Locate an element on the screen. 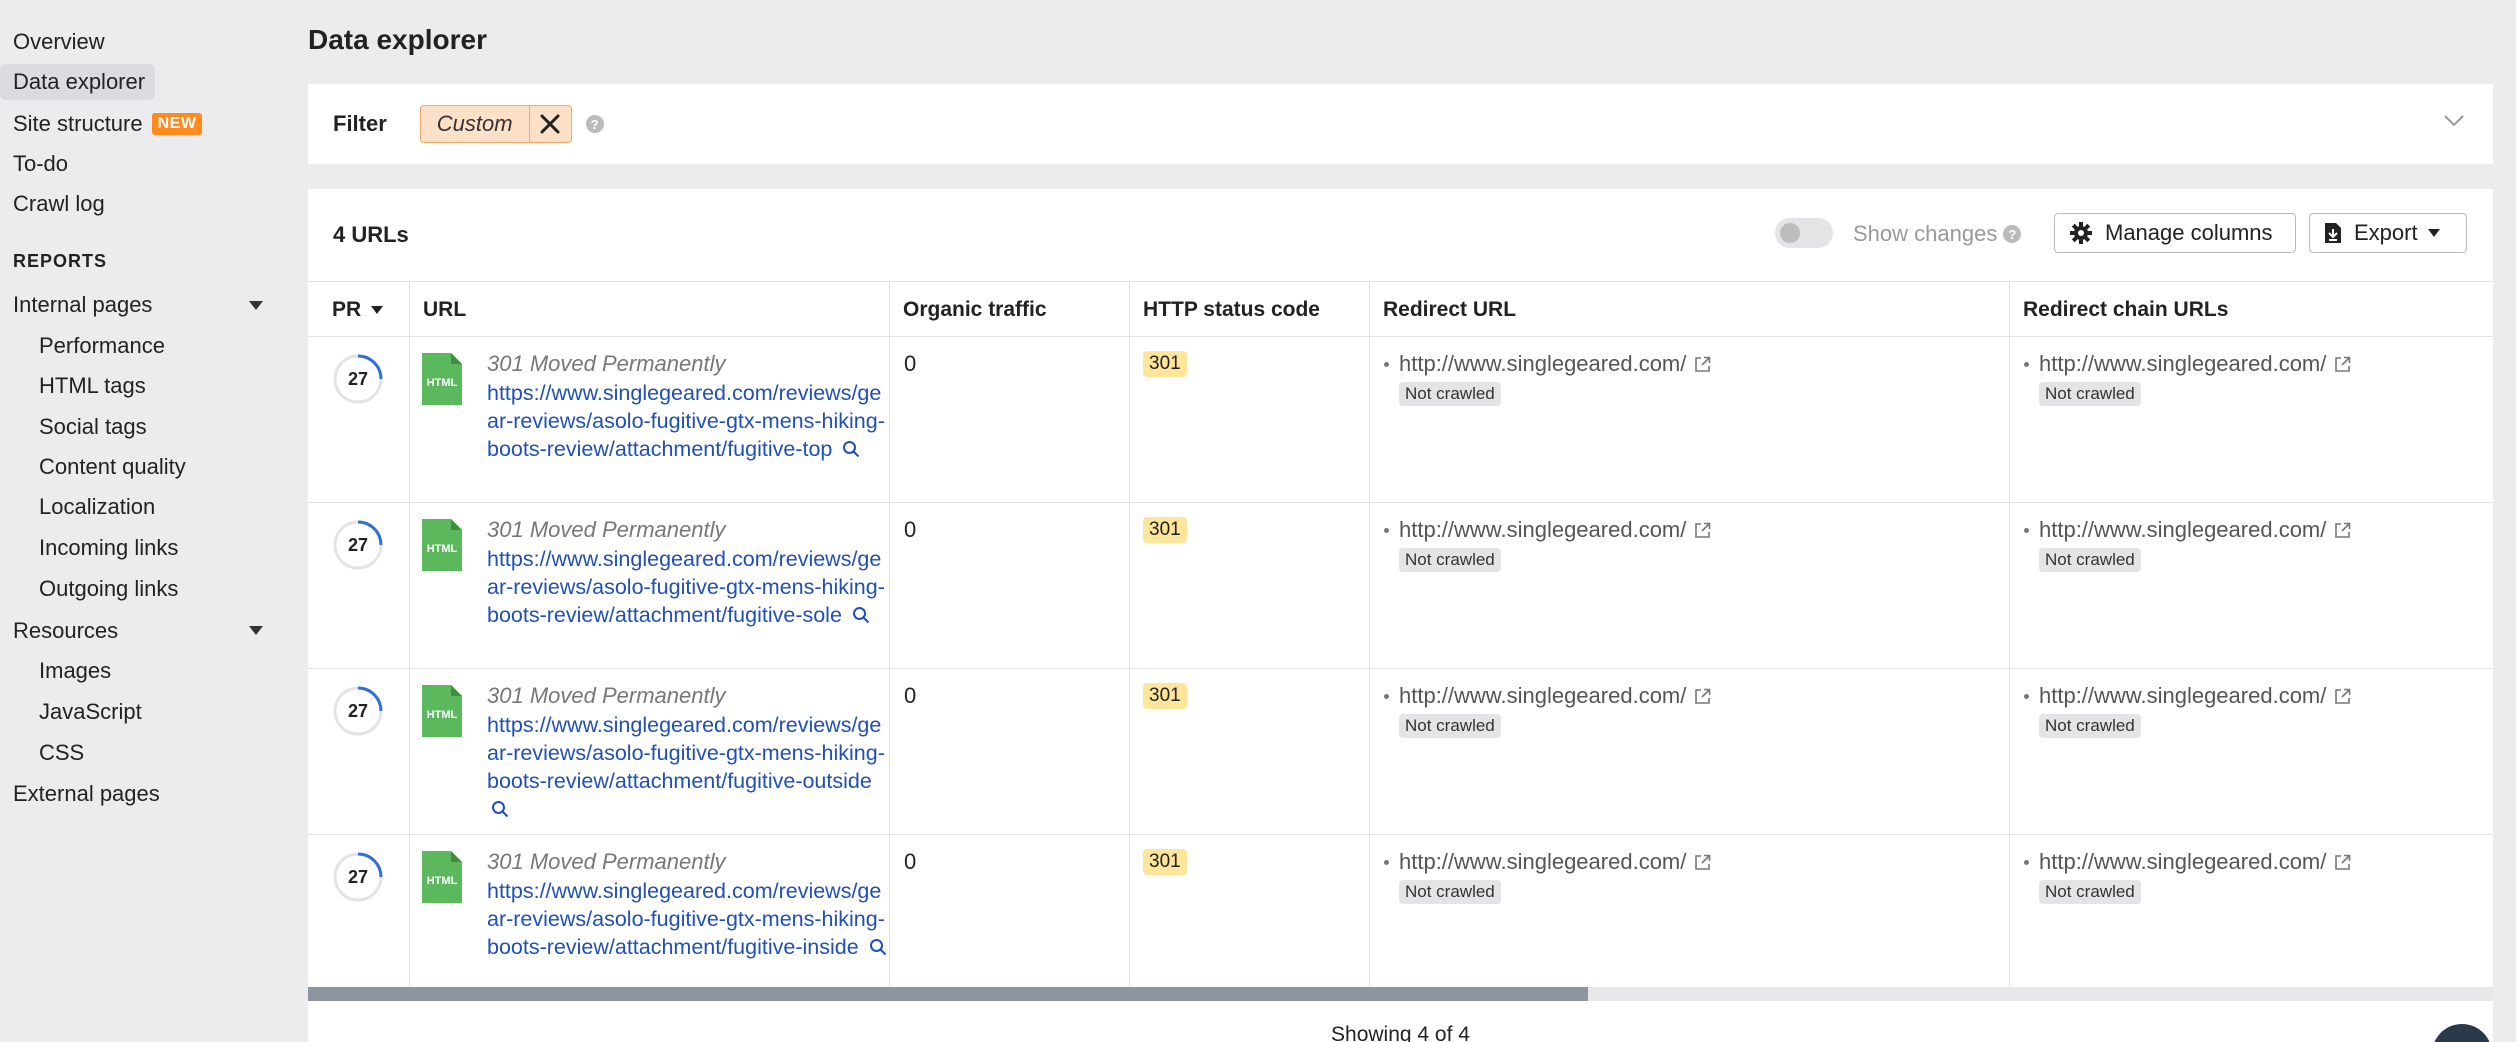  nav-css-label: CSS is located at coordinates (62, 752).